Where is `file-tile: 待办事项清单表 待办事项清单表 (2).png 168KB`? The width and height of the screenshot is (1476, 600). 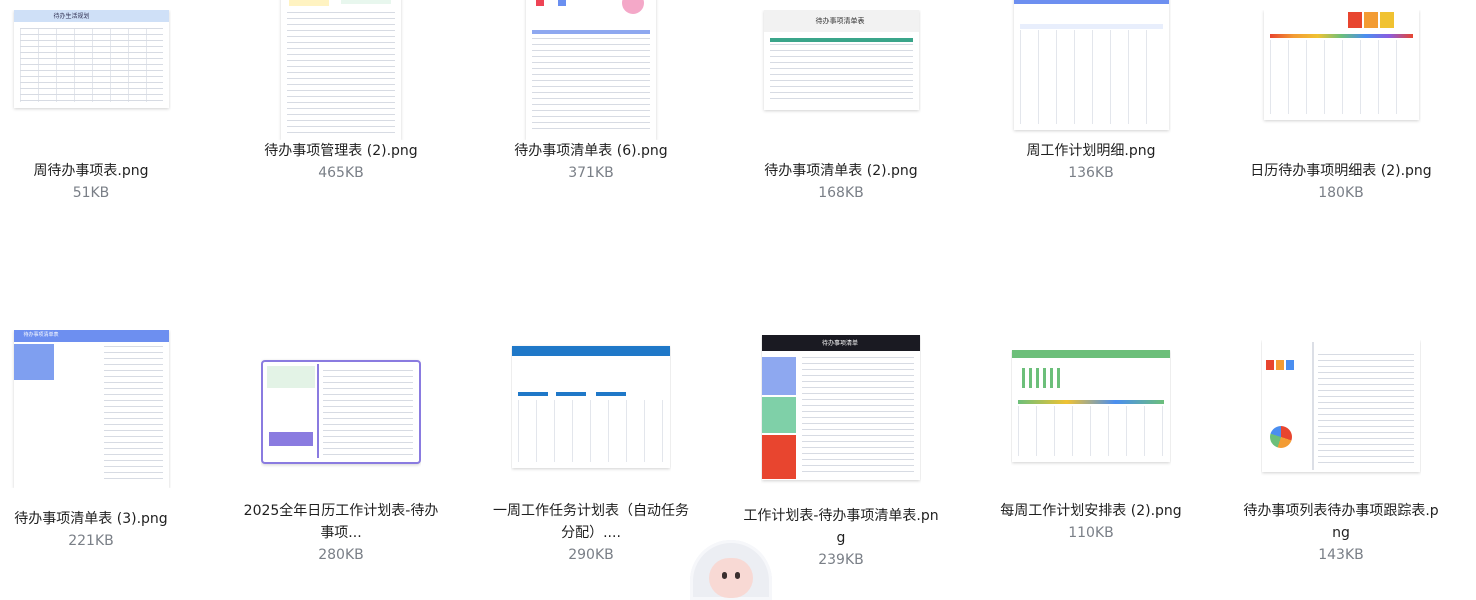
file-tile: 待办事项清单表 待办事项清单表 (2).png 168KB is located at coordinates (841, 107).